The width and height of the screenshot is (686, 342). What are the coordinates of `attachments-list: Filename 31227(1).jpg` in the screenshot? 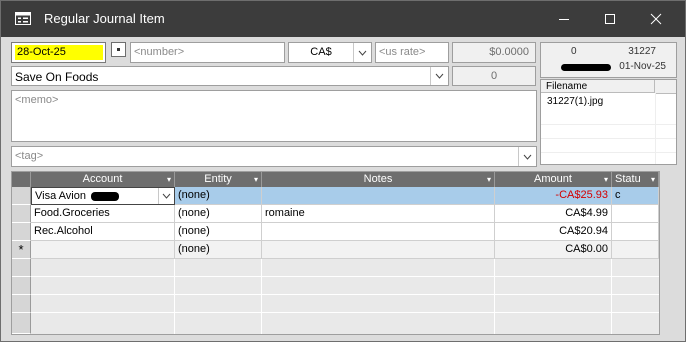 It's located at (608, 122).